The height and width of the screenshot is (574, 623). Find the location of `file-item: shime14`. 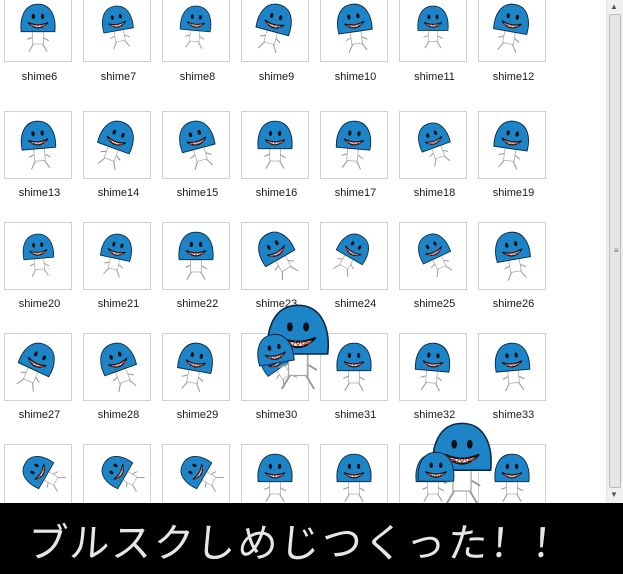

file-item: shime14 is located at coordinates (118, 166).